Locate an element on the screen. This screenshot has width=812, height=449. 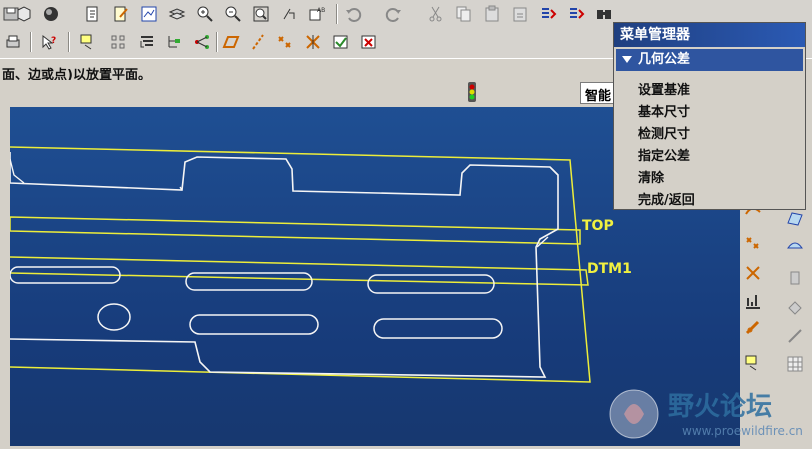
sort-icon is located at coordinates (147, 42).